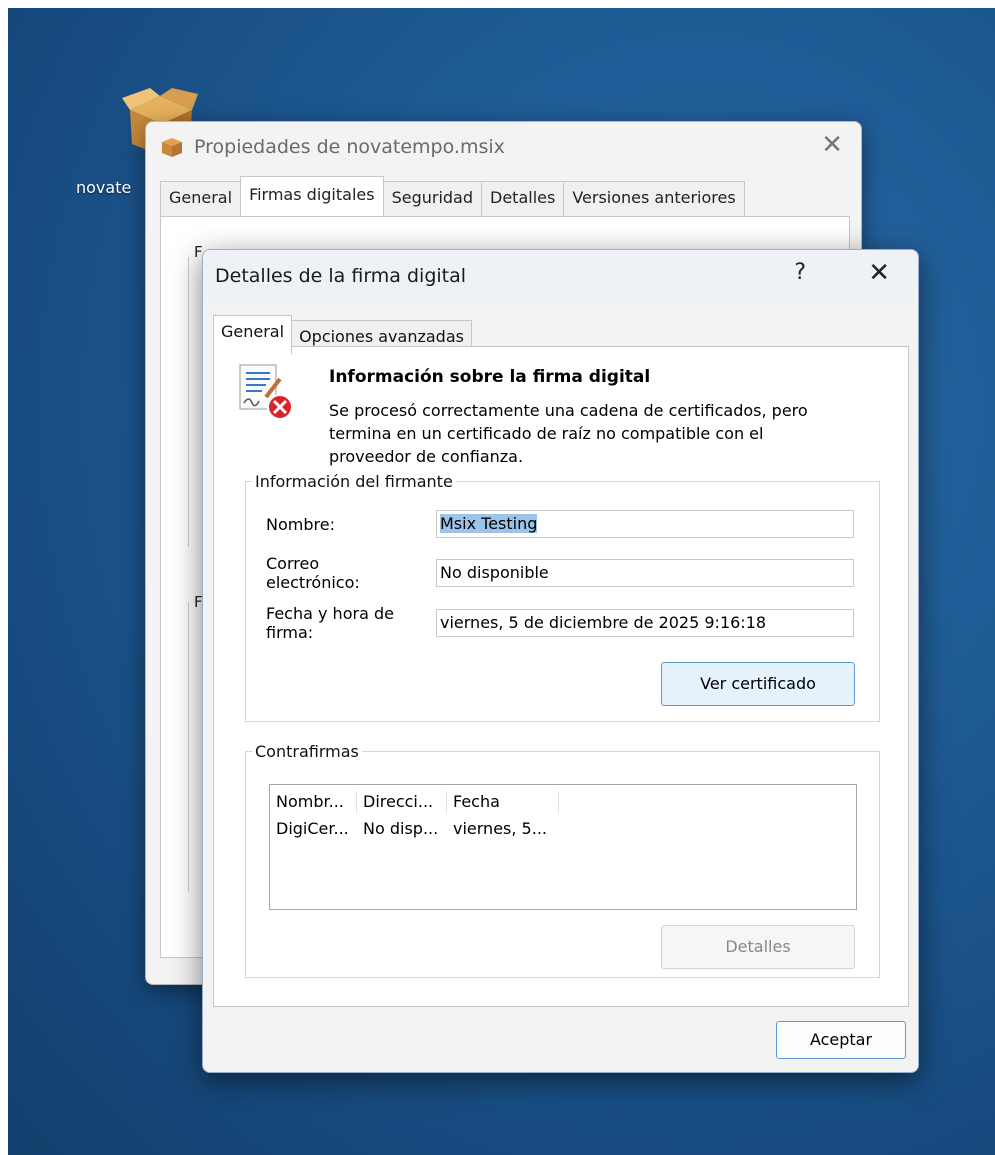 The height and width of the screenshot is (1155, 995). I want to click on view-certificate-button: Ver certificado, so click(758, 684).